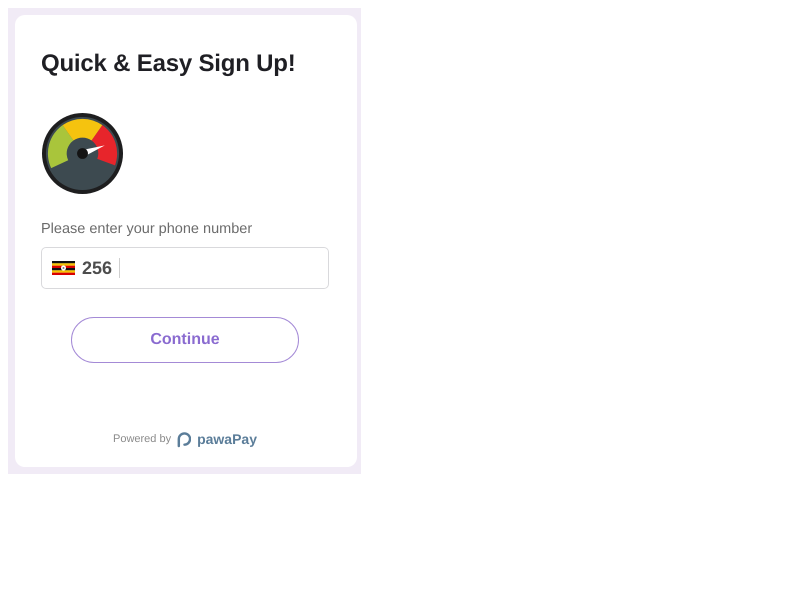 This screenshot has height=600, width=800. What do you see at coordinates (142, 439) in the screenshot?
I see `powered-by-text: Powered by` at bounding box center [142, 439].